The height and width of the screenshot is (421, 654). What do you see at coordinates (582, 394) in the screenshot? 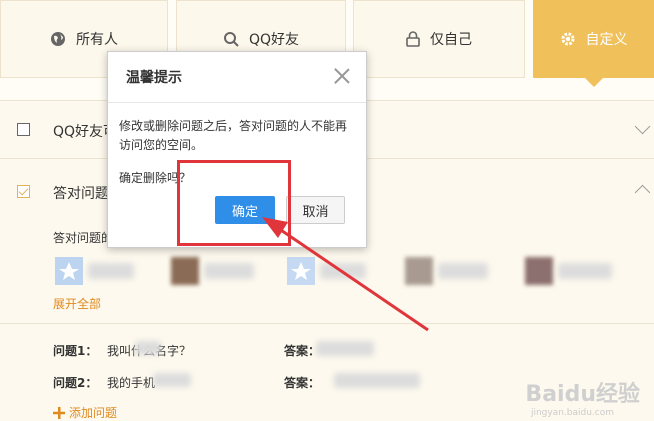
I see `watermark-text: Baidu经验` at bounding box center [582, 394].